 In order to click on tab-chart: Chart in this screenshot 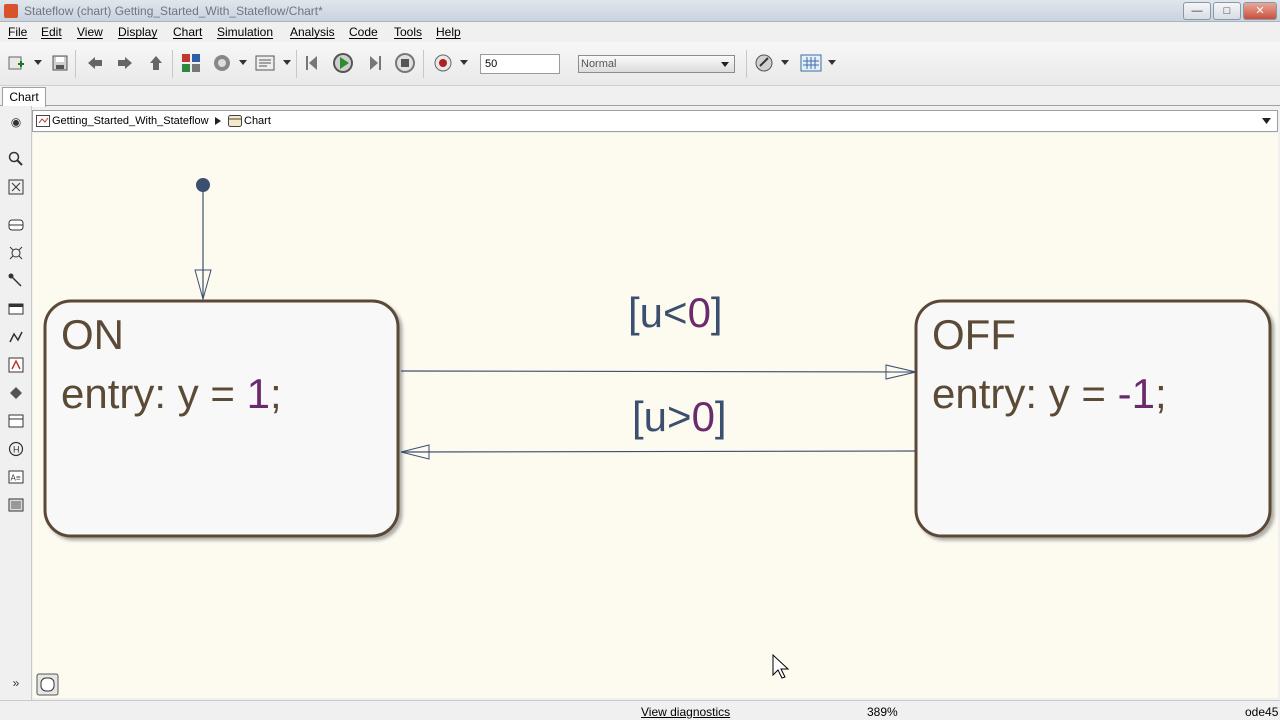, I will do `click(24, 97)`.